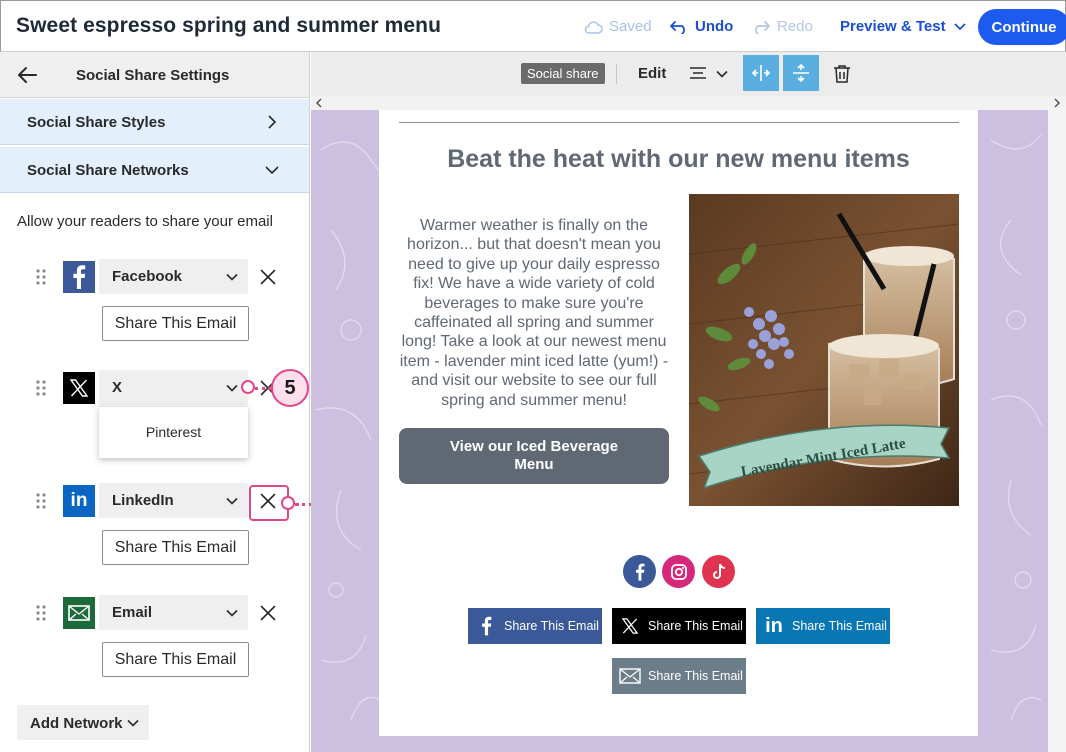 The height and width of the screenshot is (752, 1066). Describe the element at coordinates (709, 74) in the screenshot. I see `align-dropdown` at that location.